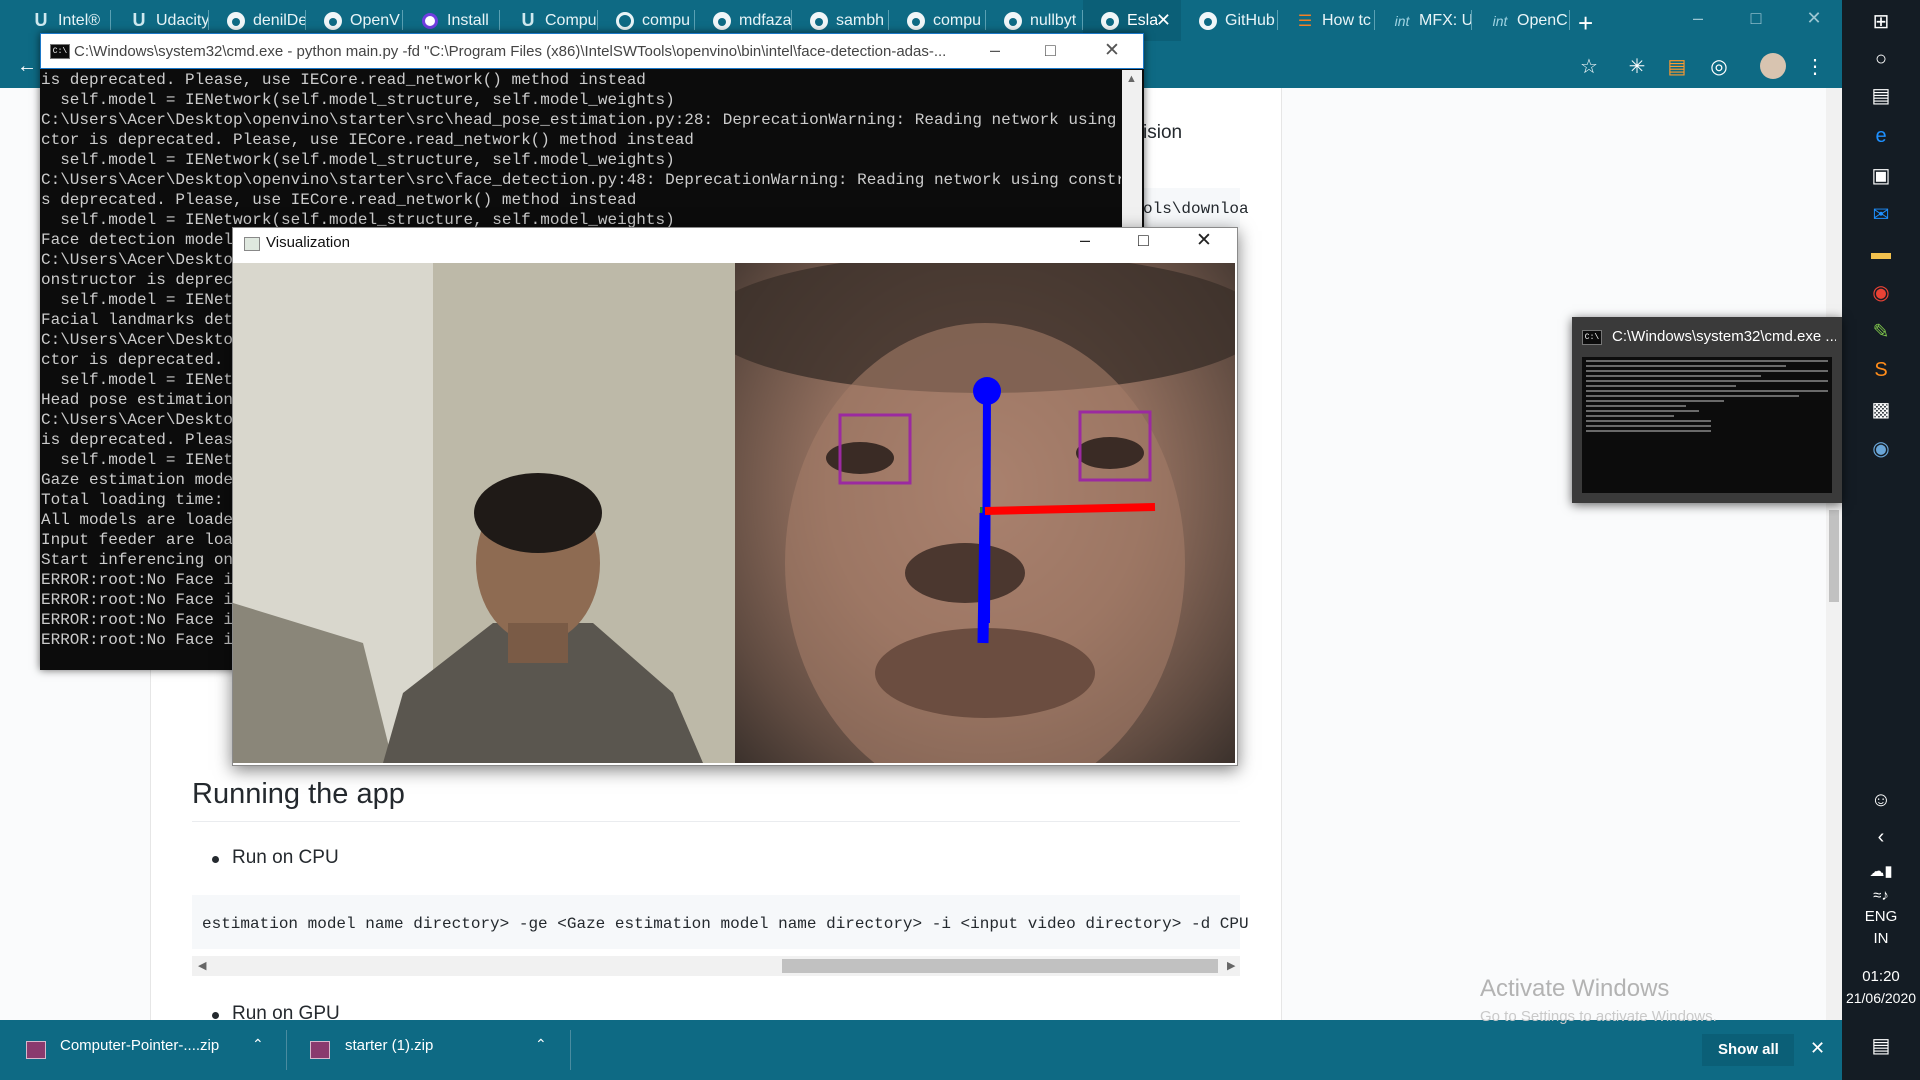 The width and height of the screenshot is (1920, 1080). I want to click on tab-label: nullbyt, so click(1053, 20).